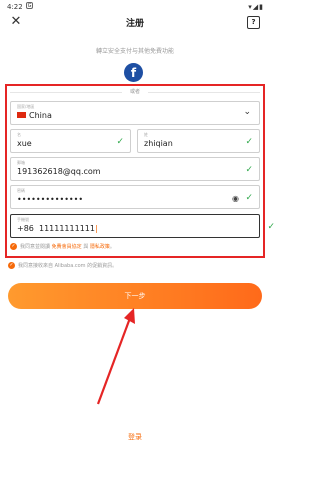  What do you see at coordinates (15, 7) in the screenshot?
I see `status-time: 4:22` at bounding box center [15, 7].